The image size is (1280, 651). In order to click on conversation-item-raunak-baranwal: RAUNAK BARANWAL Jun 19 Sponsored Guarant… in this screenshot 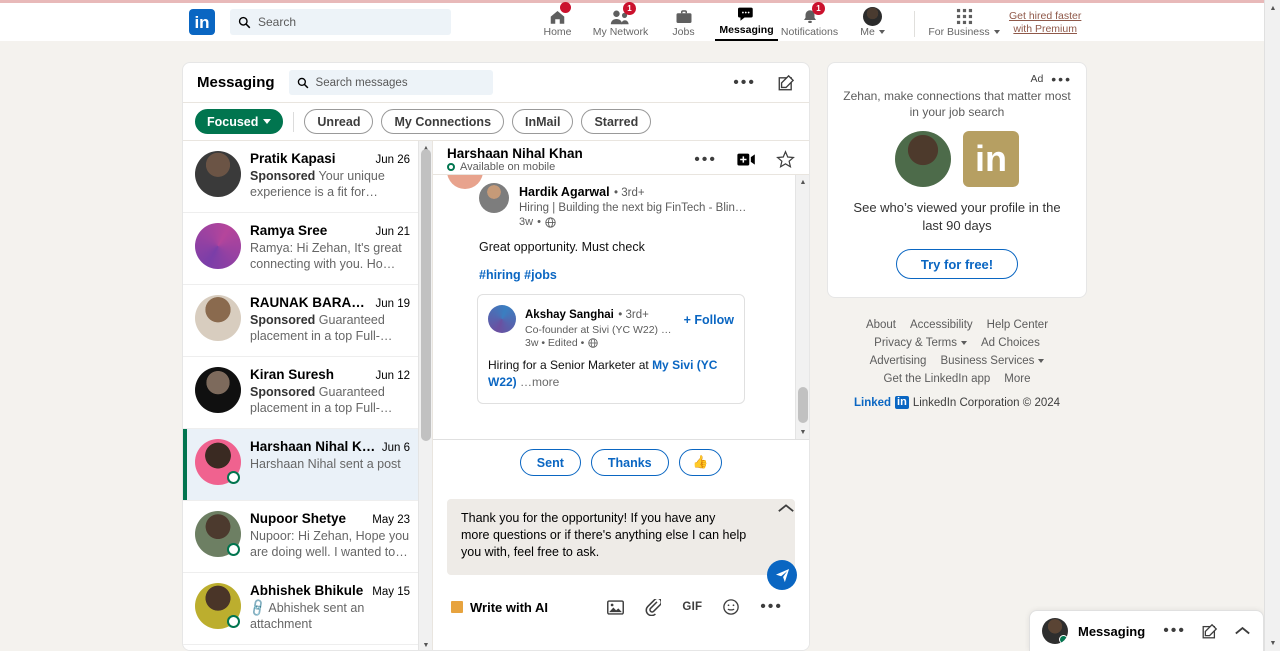, I will do `click(300, 321)`.